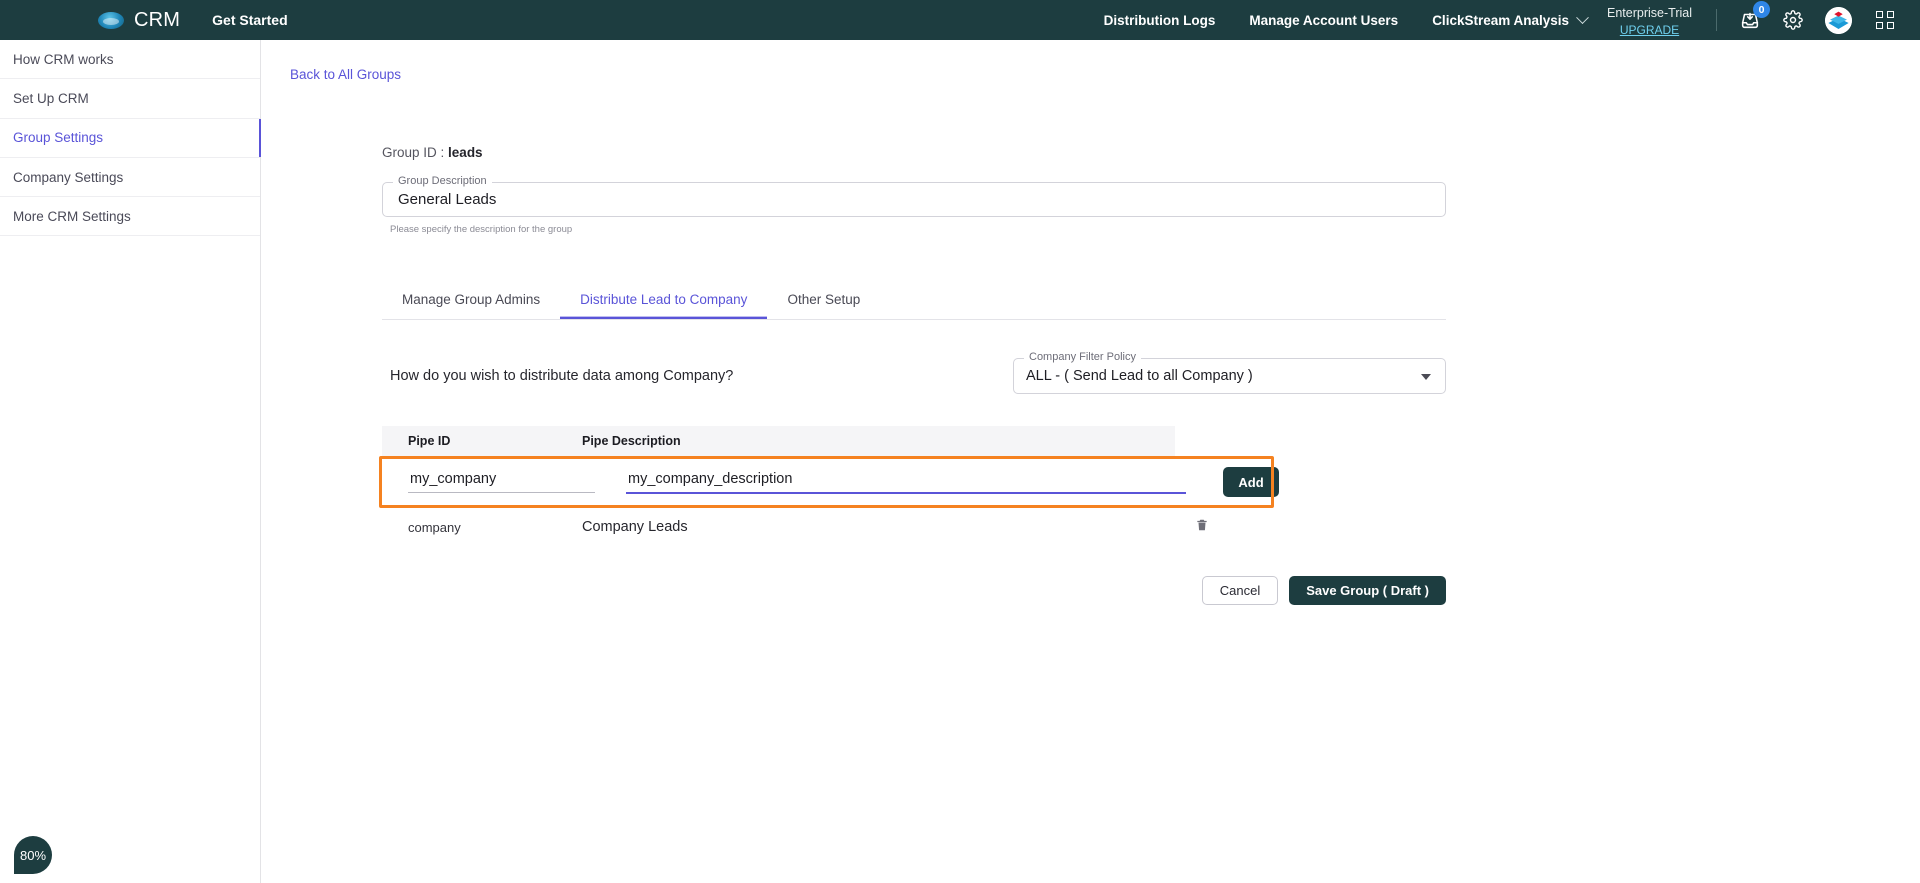  What do you see at coordinates (130, 99) in the screenshot?
I see `sidebar-item-set-up-crm: Set Up CRM` at bounding box center [130, 99].